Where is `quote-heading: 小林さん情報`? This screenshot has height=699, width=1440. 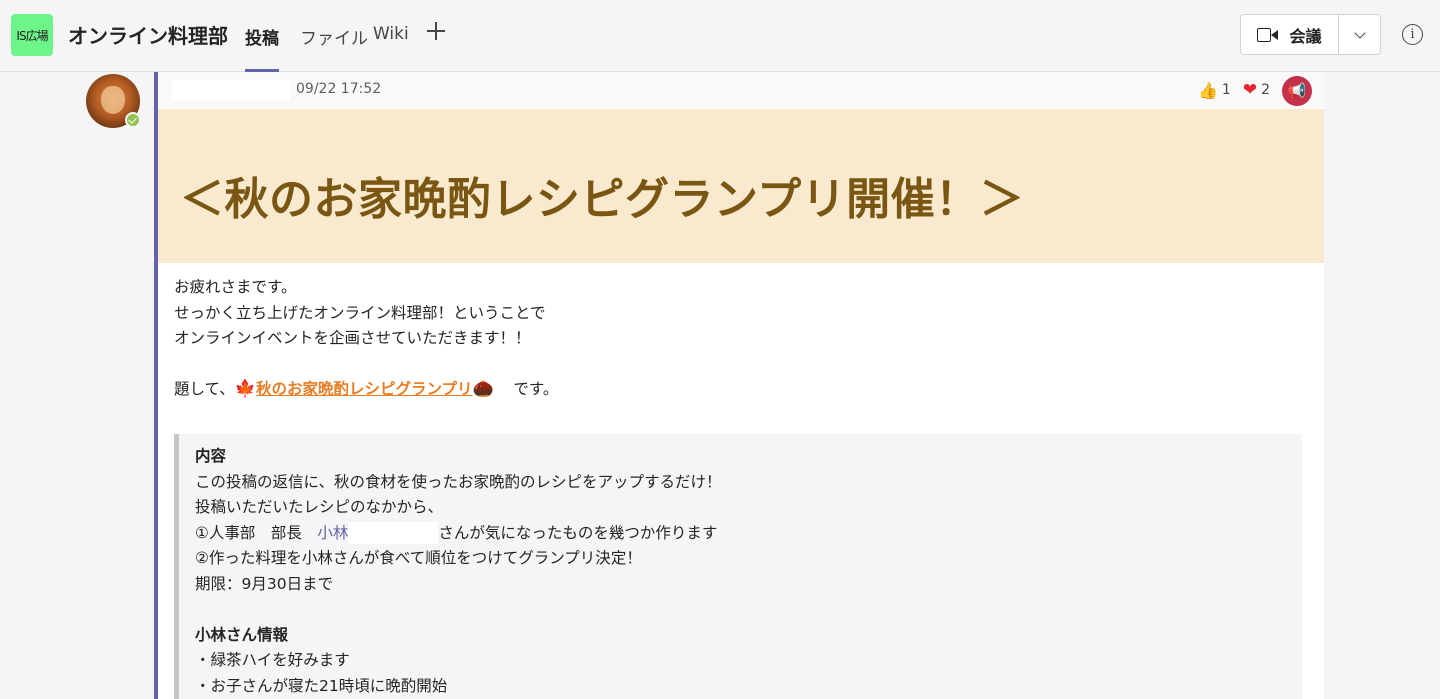 quote-heading: 小林さん情報 is located at coordinates (242, 634).